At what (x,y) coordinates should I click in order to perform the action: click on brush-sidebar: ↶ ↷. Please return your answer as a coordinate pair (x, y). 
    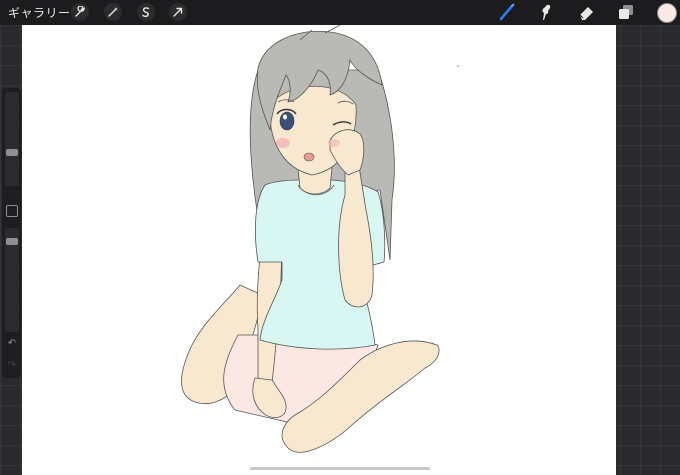
    Looking at the image, I should click on (11, 233).